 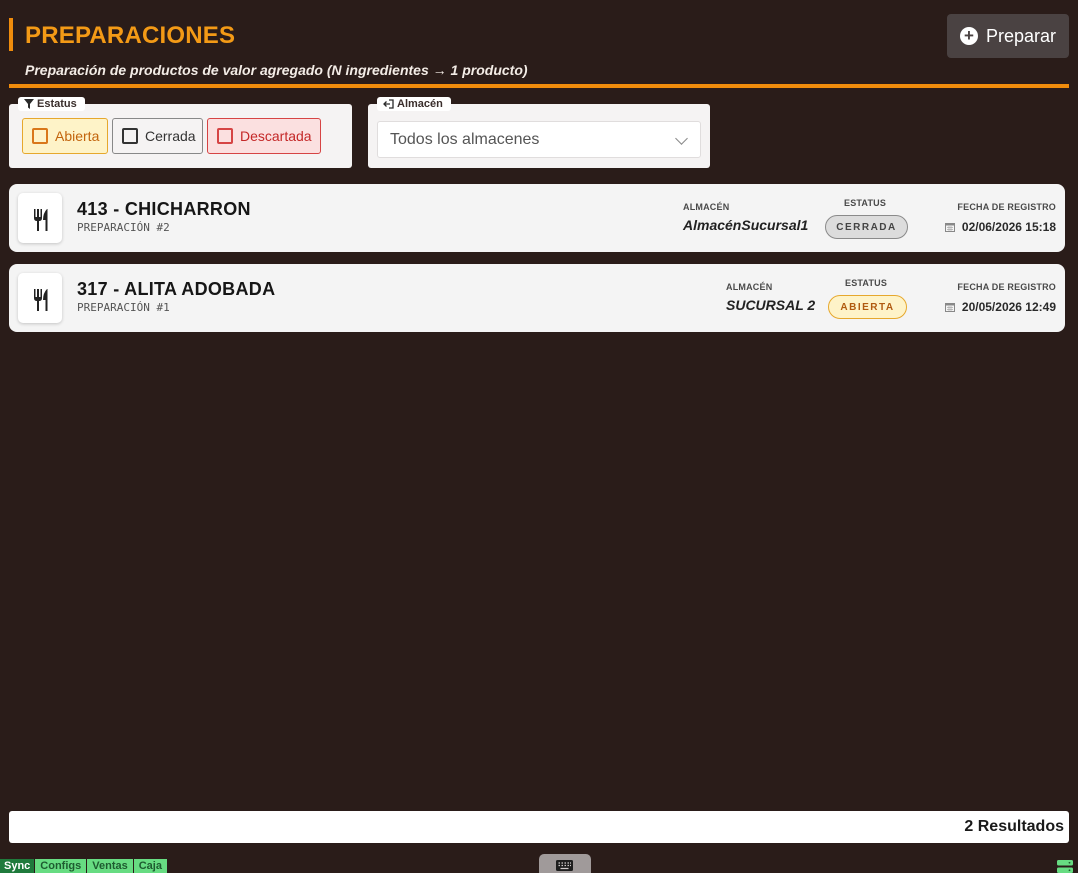 What do you see at coordinates (276, 136) in the screenshot?
I see `filter-chip-label: Descartada` at bounding box center [276, 136].